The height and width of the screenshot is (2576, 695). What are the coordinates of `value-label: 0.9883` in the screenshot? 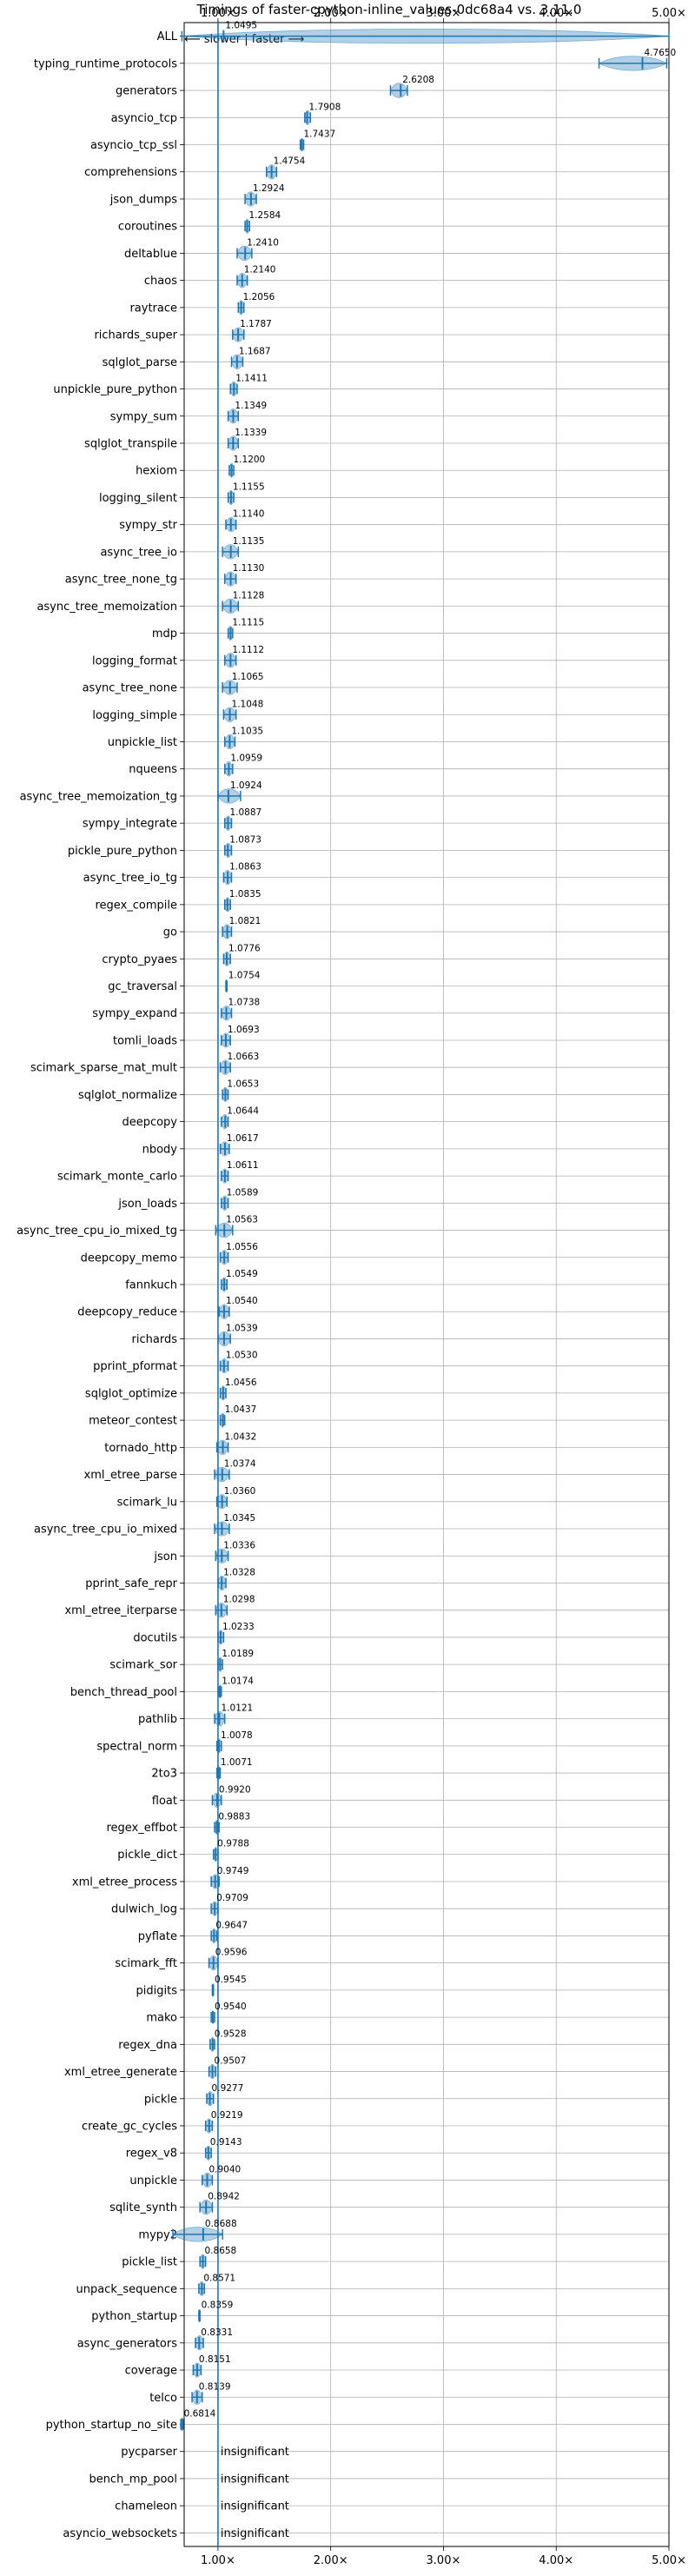 It's located at (234, 1817).